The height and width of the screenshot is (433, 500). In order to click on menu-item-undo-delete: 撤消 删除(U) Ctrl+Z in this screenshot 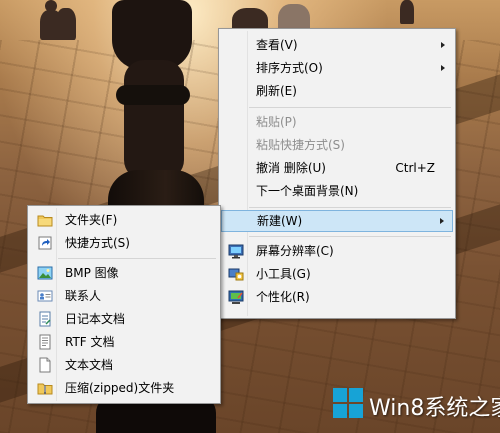, I will do `click(337, 168)`.